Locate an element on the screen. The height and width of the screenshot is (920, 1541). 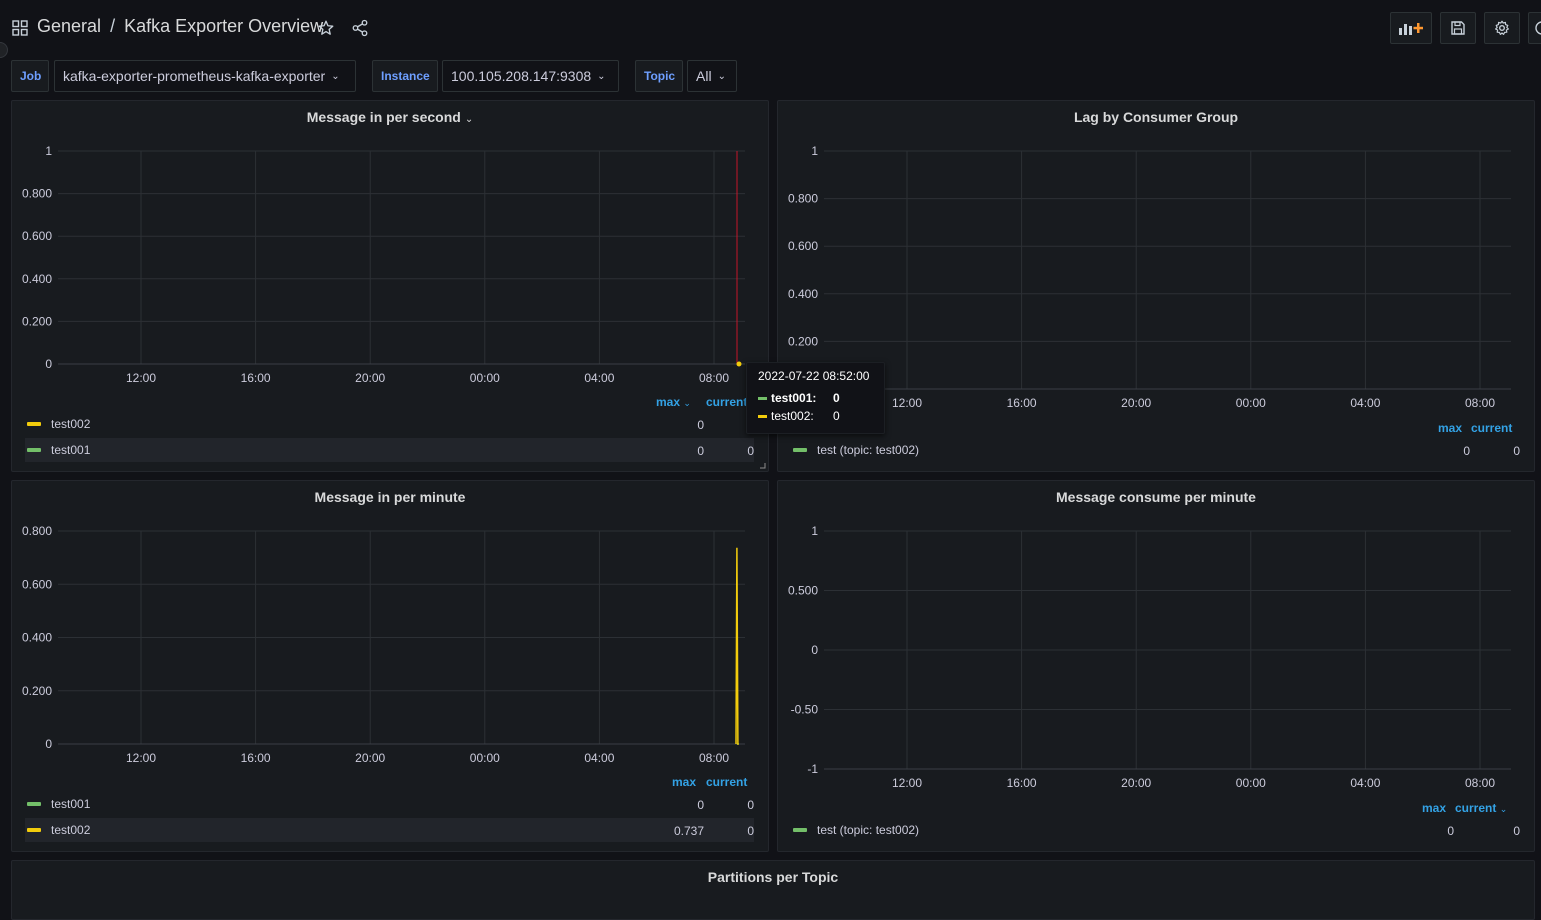
save-icon is located at coordinates (1458, 28).